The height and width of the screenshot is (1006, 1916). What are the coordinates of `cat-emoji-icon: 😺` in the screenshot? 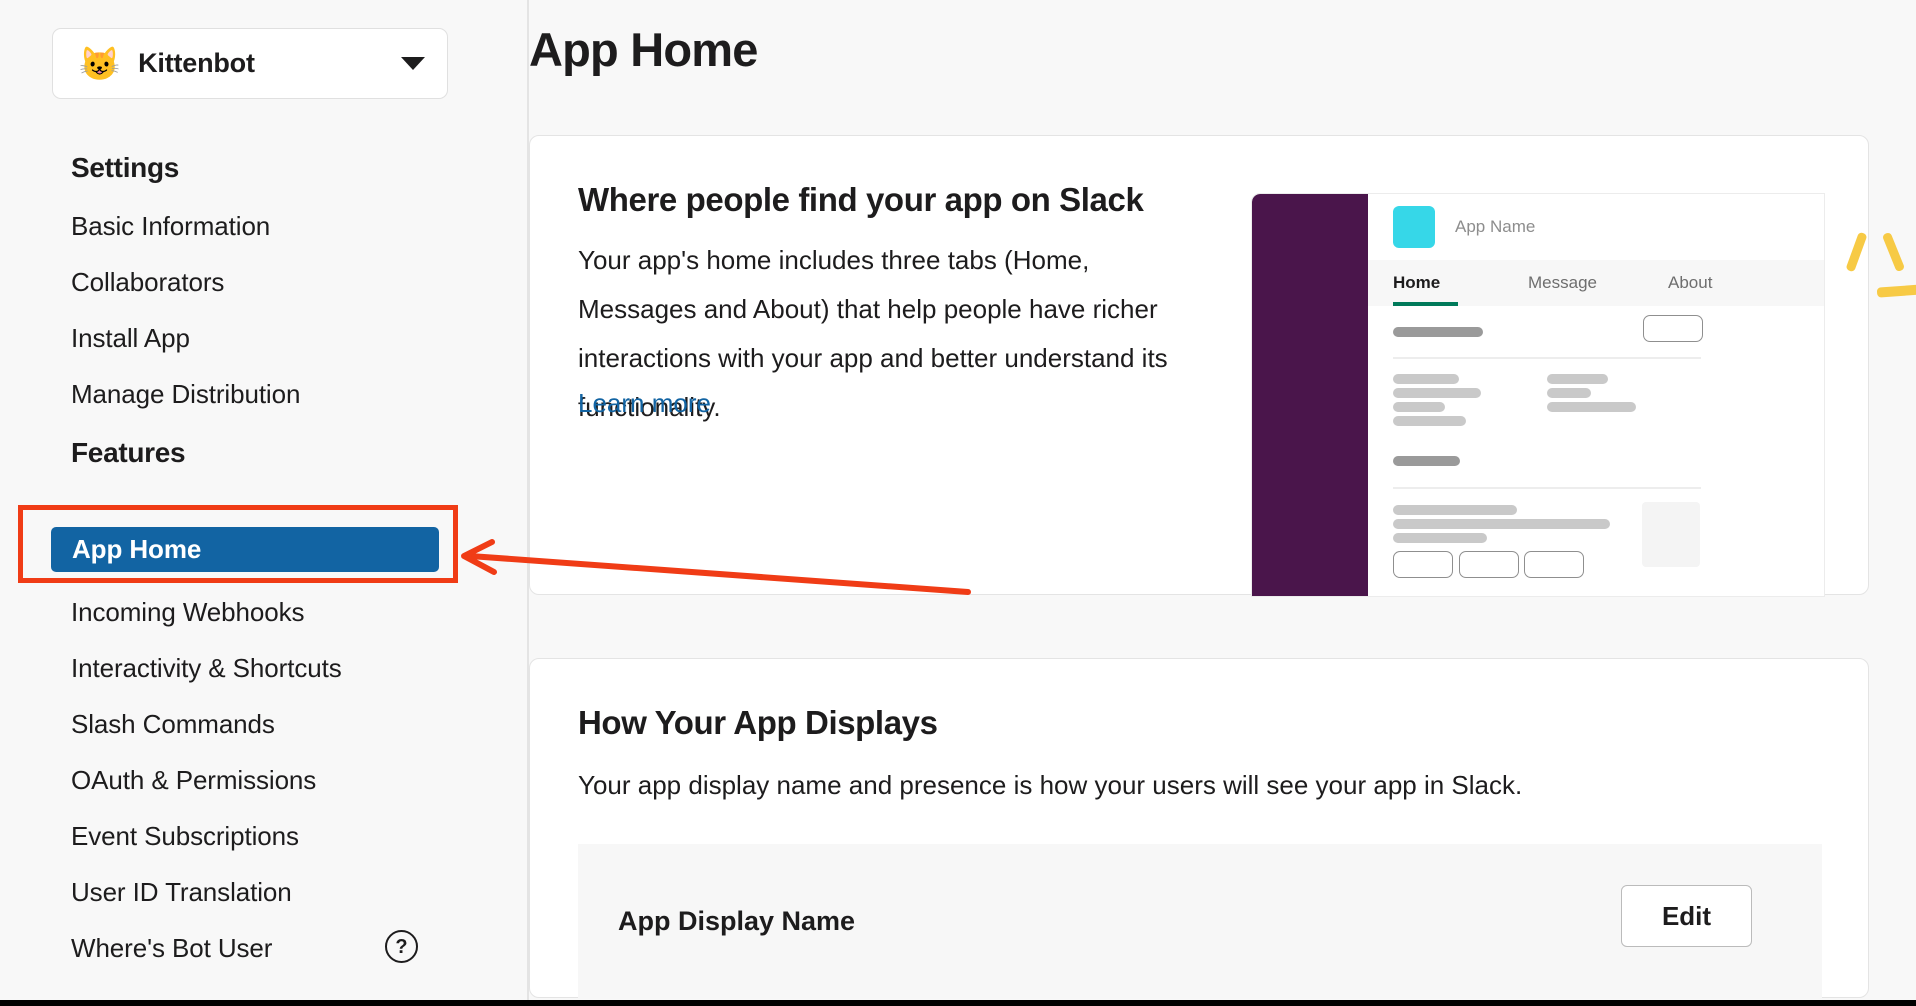 It's located at (100, 63).